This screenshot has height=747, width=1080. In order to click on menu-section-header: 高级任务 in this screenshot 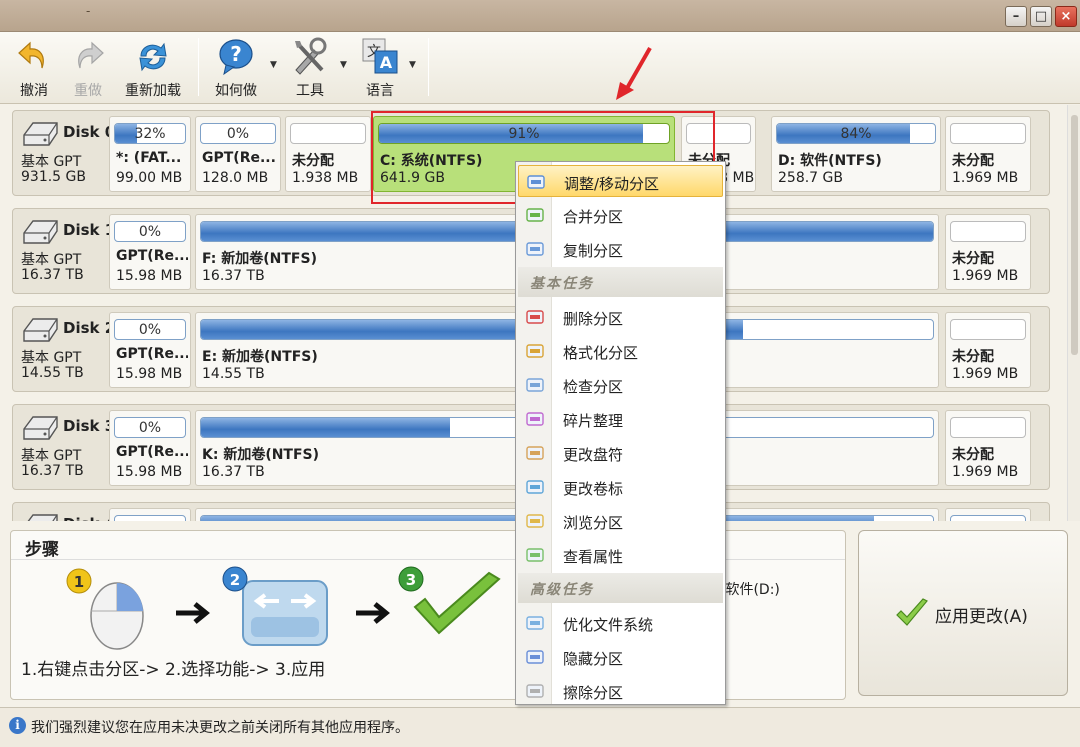, I will do `click(620, 588)`.